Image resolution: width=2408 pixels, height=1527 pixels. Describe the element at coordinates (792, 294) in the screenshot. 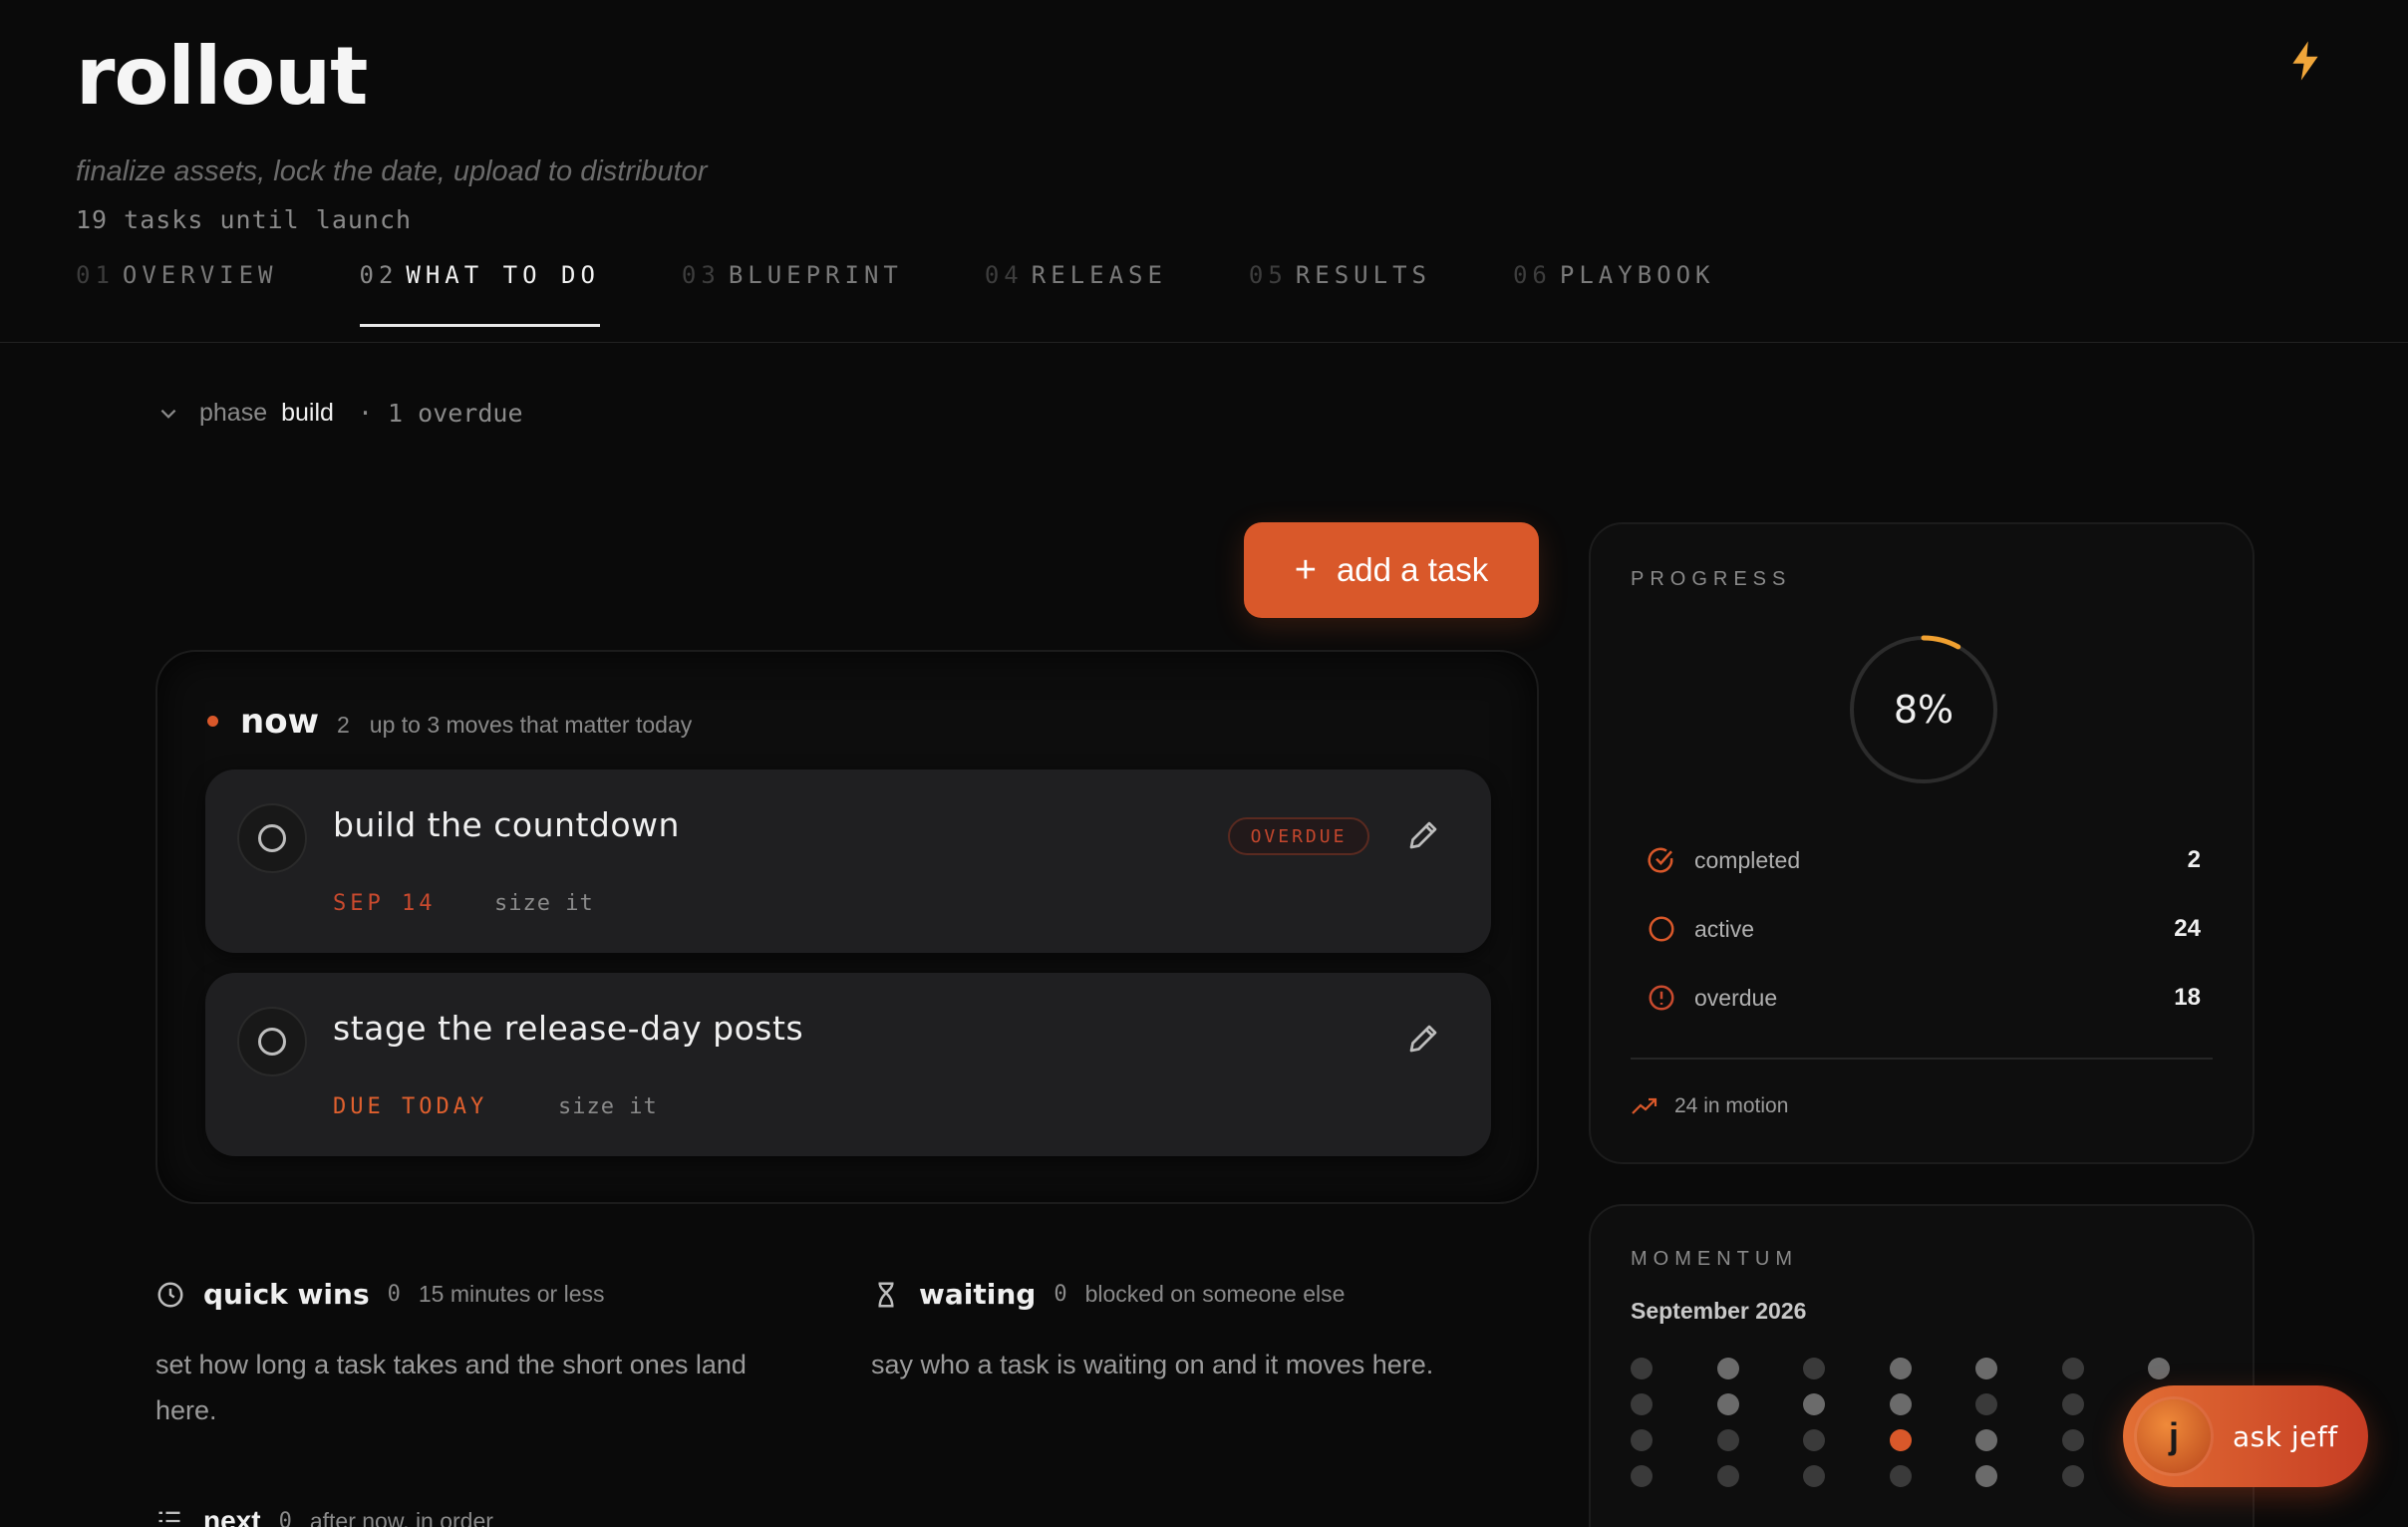

I see `tab-blueprint: 03 BLUEPRINT` at that location.